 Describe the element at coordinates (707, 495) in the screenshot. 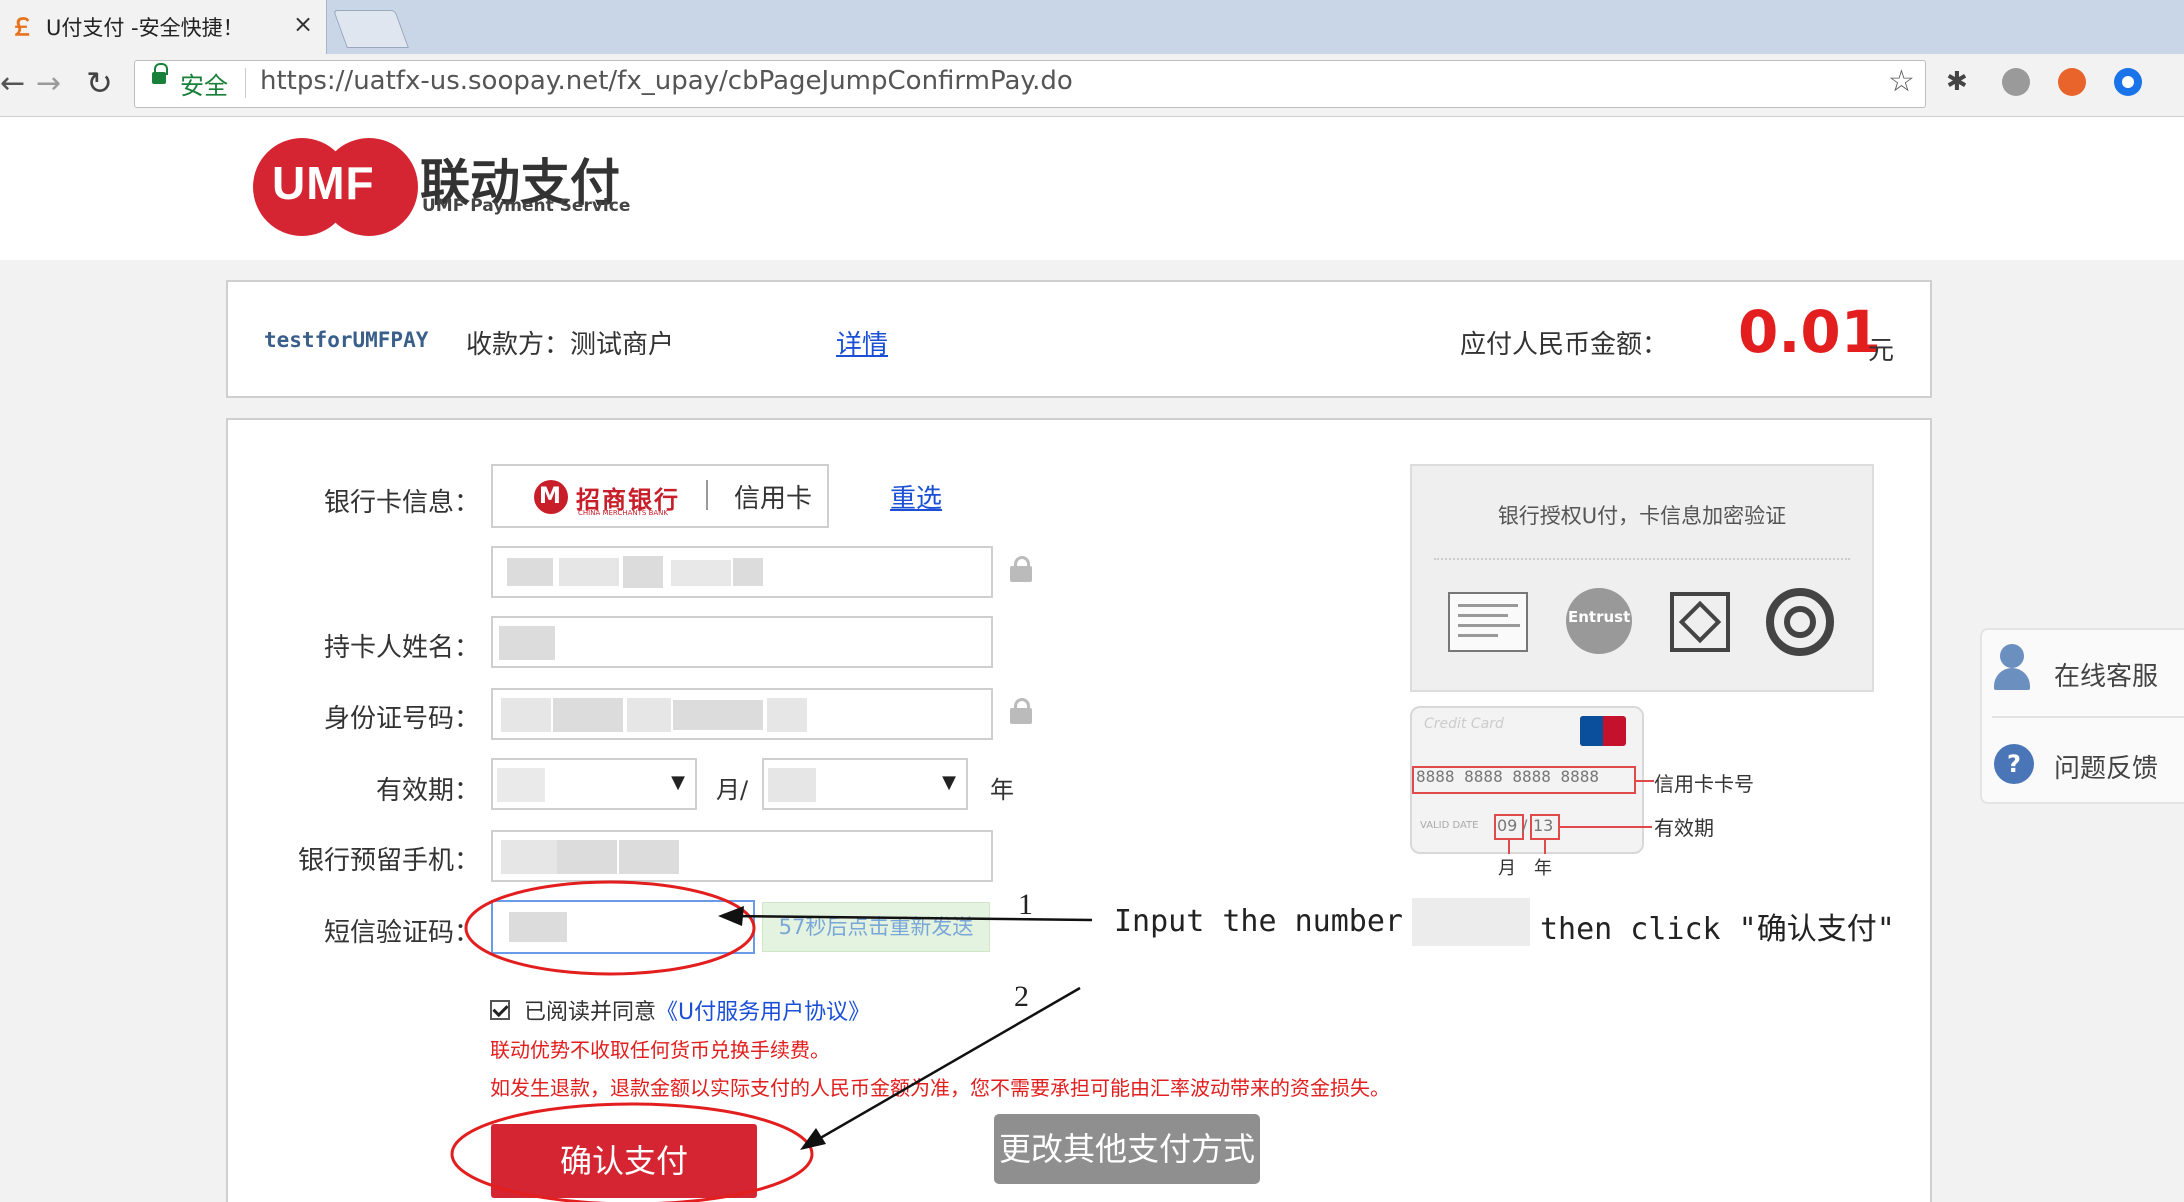

I see `bank-divider` at that location.